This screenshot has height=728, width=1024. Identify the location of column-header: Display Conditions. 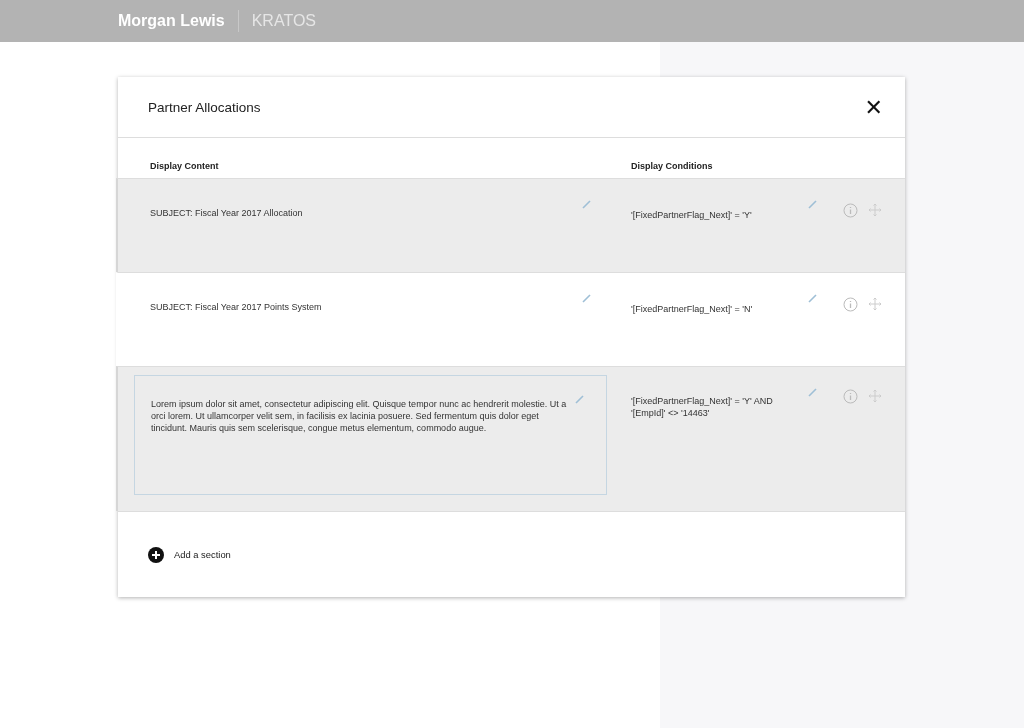
(672, 167).